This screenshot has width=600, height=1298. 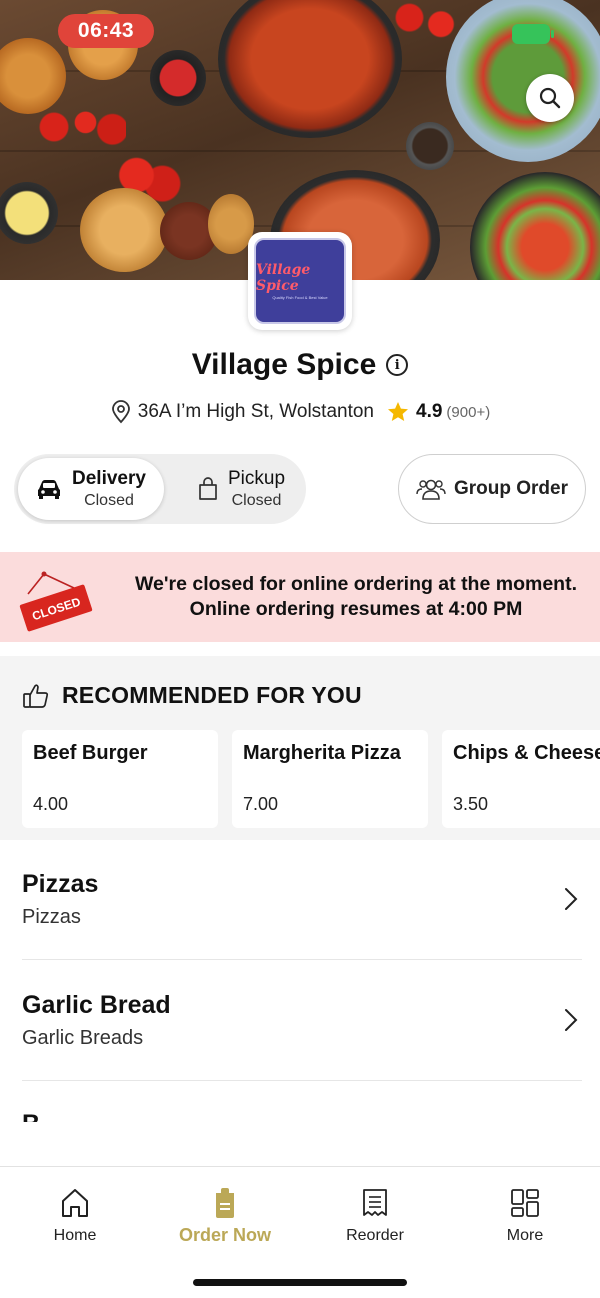 What do you see at coordinates (120, 412) in the screenshot?
I see `location-pin-icon` at bounding box center [120, 412].